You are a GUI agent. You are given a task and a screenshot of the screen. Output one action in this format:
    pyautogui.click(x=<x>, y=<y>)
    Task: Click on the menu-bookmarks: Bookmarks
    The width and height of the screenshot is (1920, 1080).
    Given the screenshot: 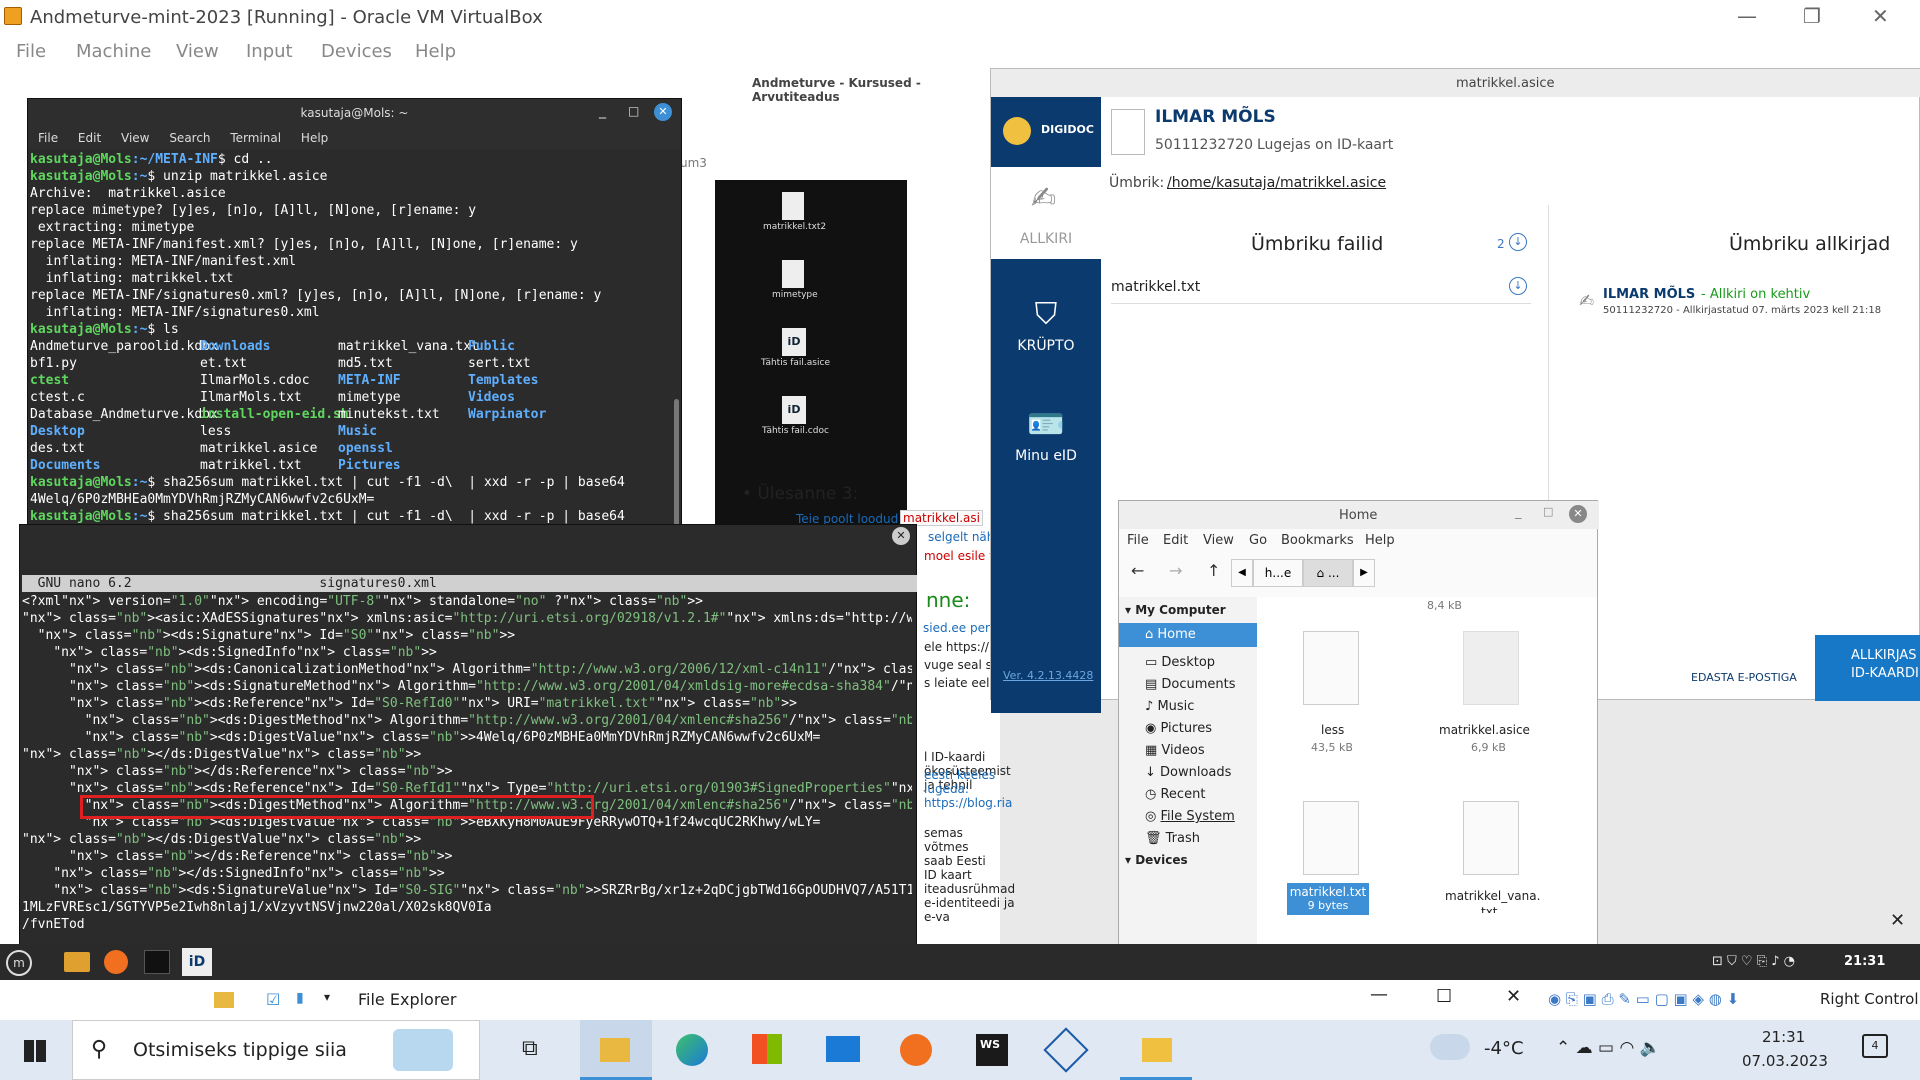 What is the action you would take?
    pyautogui.click(x=1317, y=540)
    